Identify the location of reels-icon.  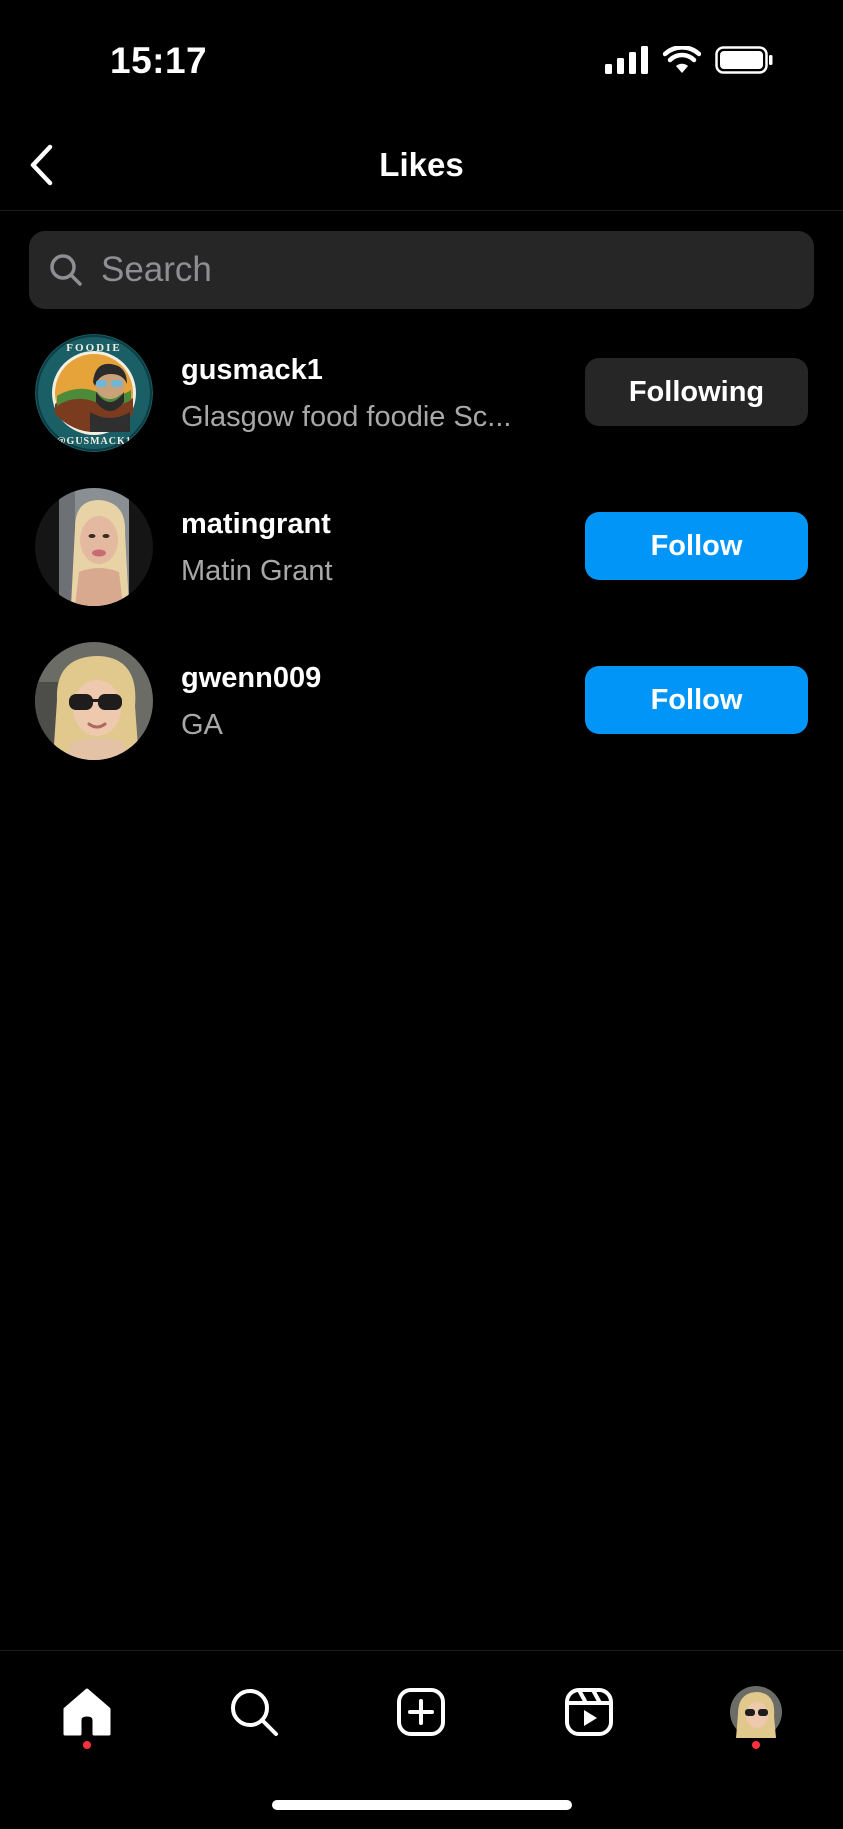
(589, 1712).